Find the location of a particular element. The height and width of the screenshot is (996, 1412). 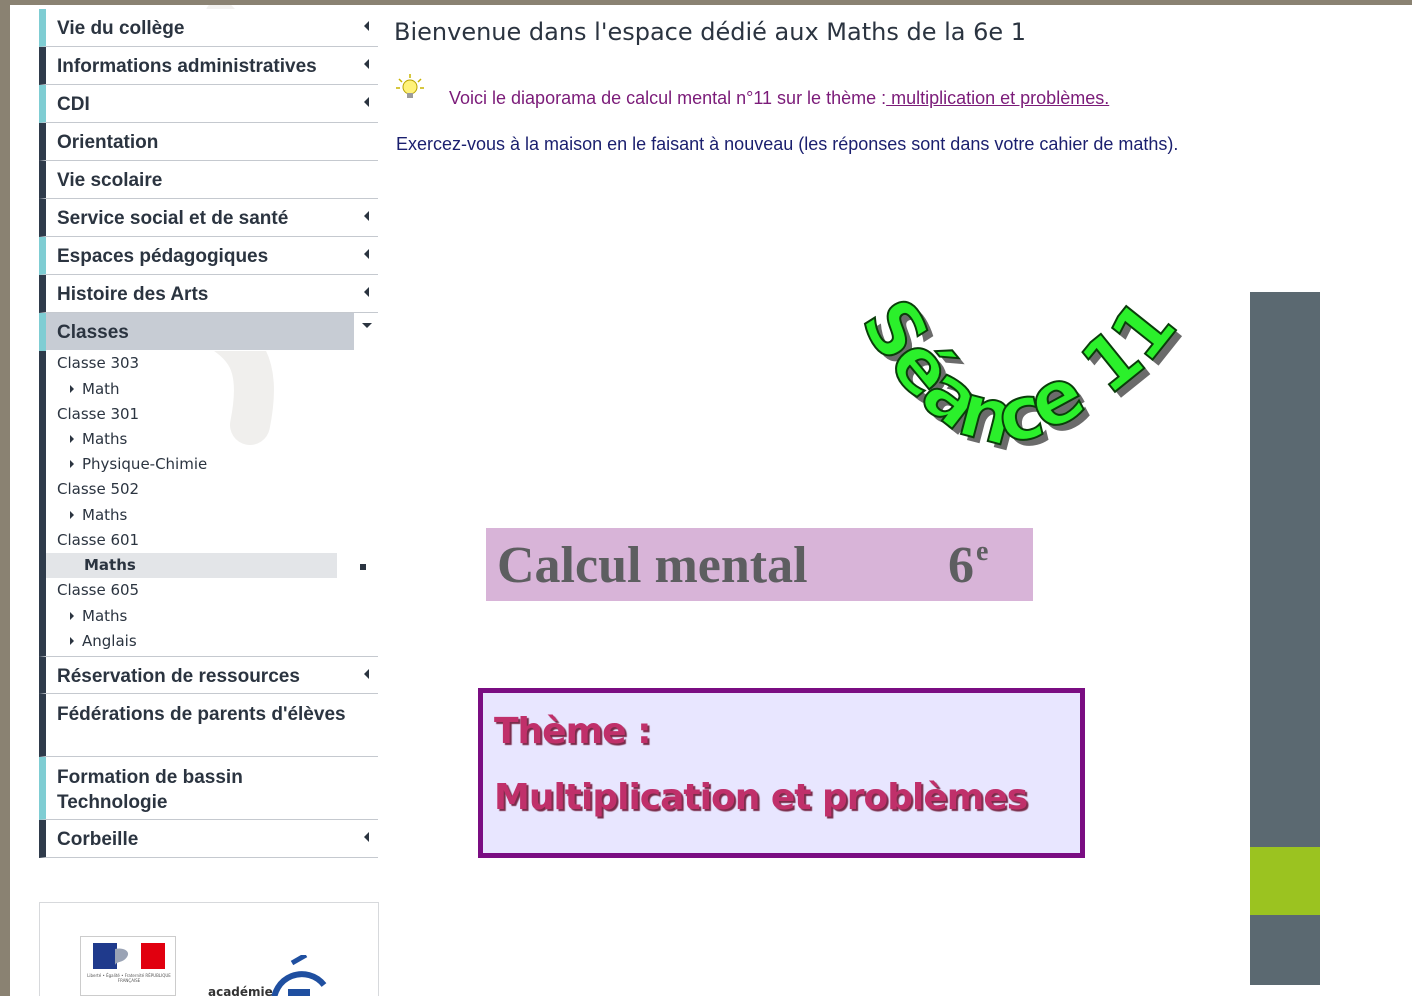

class-heading: Classe 502 is located at coordinates (212, 490).